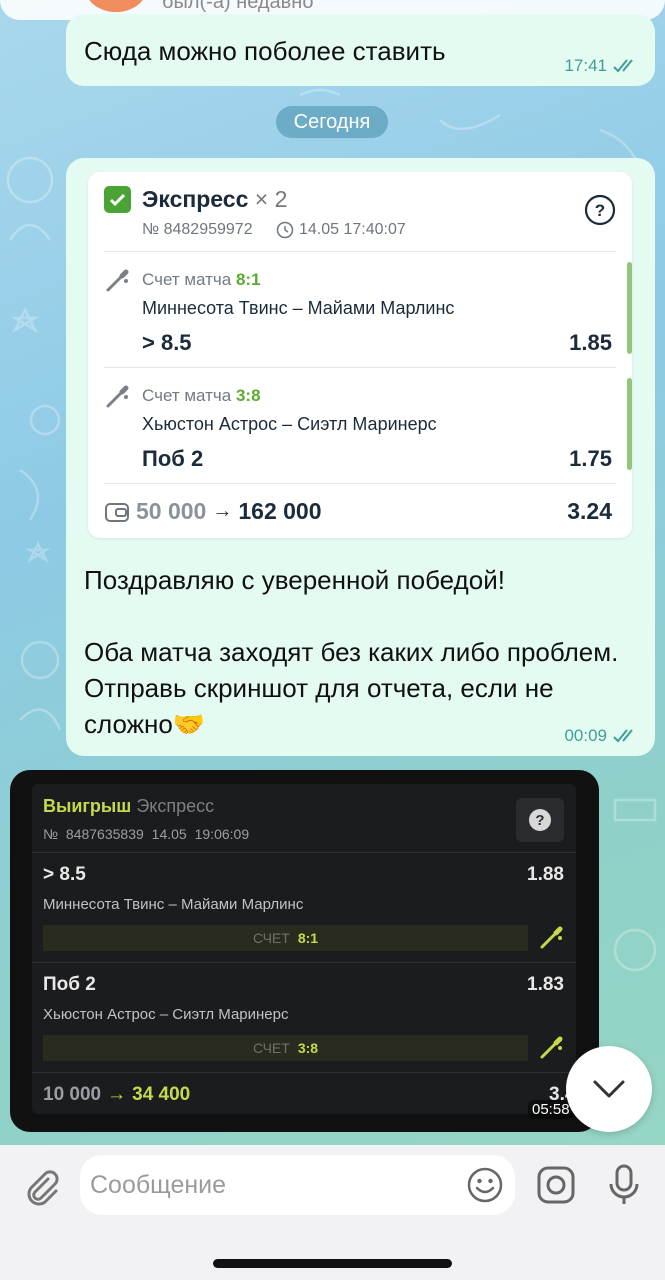 The height and width of the screenshot is (1280, 665). What do you see at coordinates (201, 279) in the screenshot?
I see `match-score: Счет матча 8:1` at bounding box center [201, 279].